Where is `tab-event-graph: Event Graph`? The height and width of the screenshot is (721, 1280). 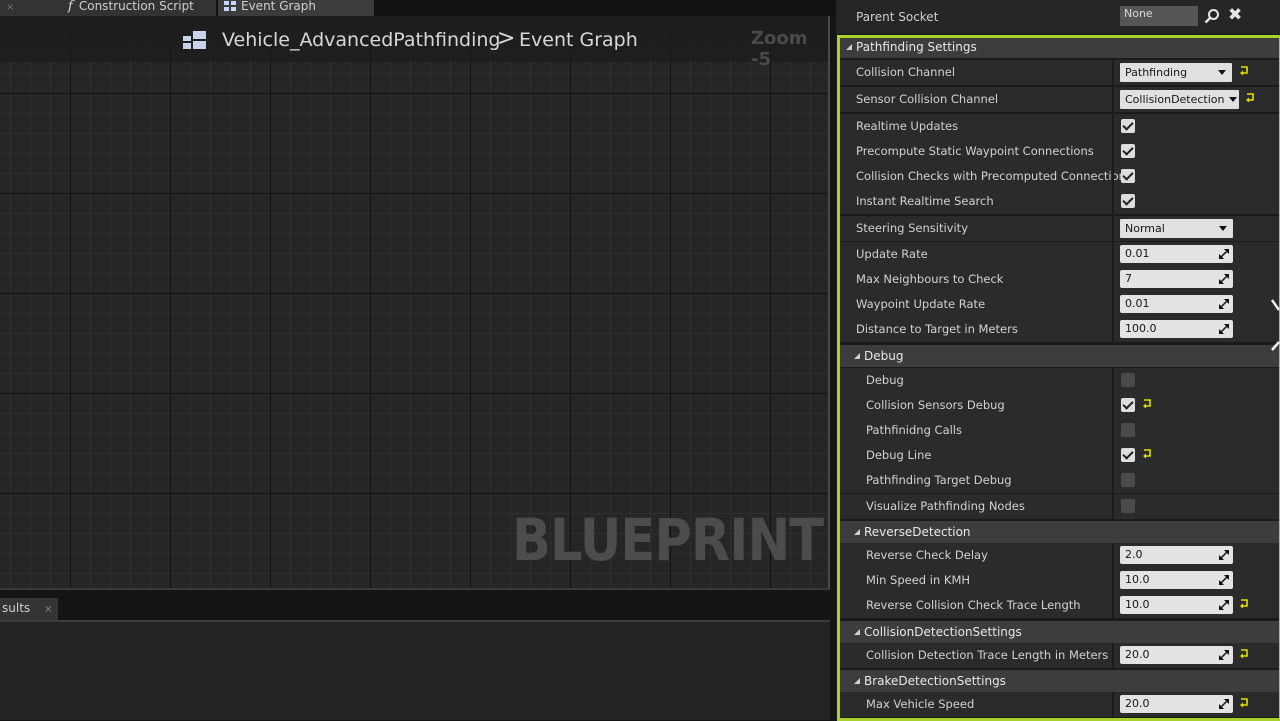 tab-event-graph: Event Graph is located at coordinates (296, 8).